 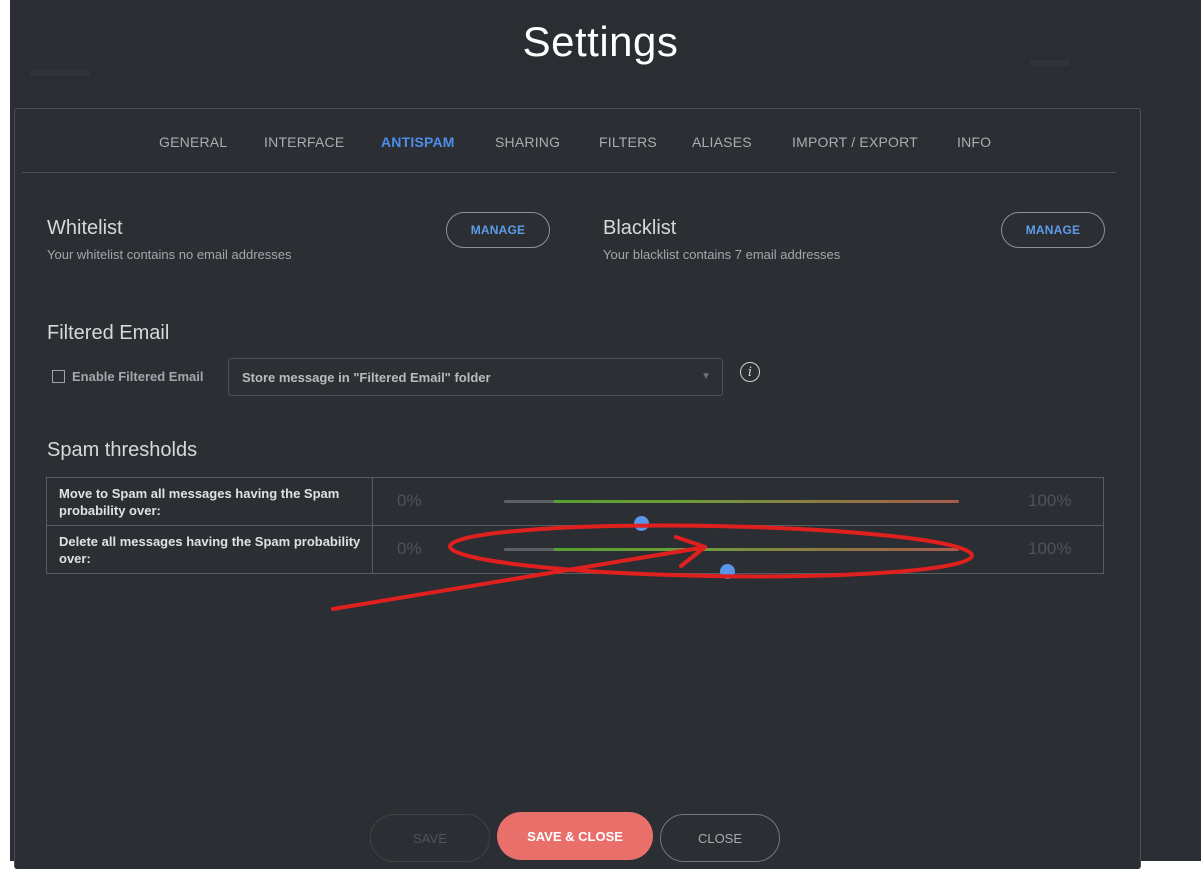 What do you see at coordinates (974, 142) in the screenshot?
I see `tab-info: INFO` at bounding box center [974, 142].